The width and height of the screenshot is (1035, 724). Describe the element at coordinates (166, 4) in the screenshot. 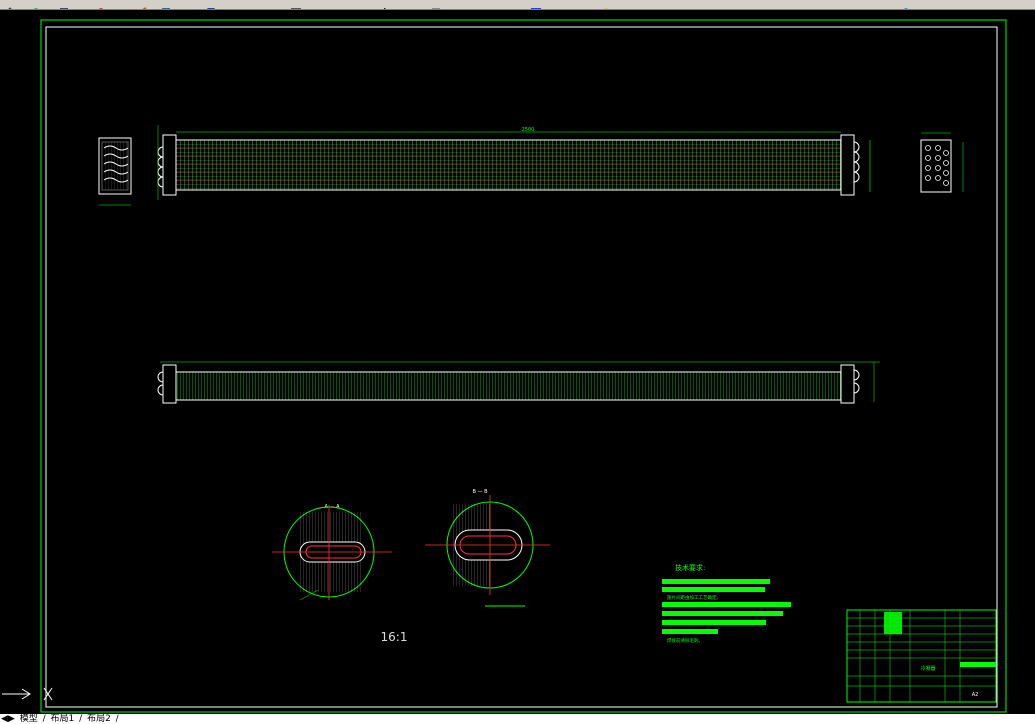

I see `properties-icon` at that location.